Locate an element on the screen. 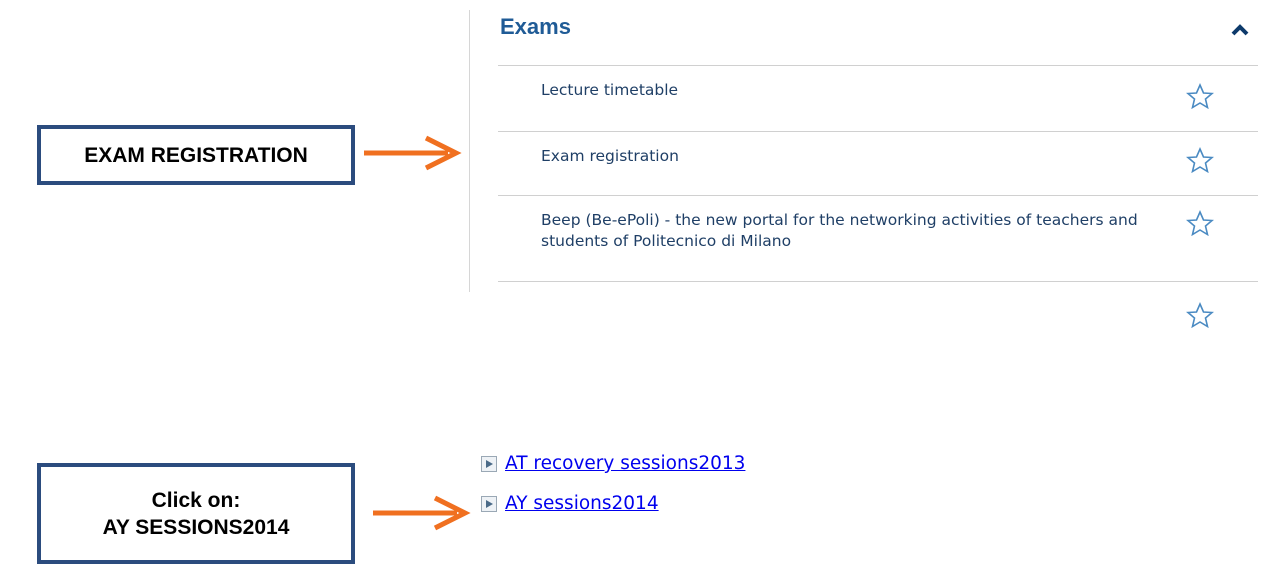 This screenshot has width=1262, height=564. panel-divider is located at coordinates (469, 151).